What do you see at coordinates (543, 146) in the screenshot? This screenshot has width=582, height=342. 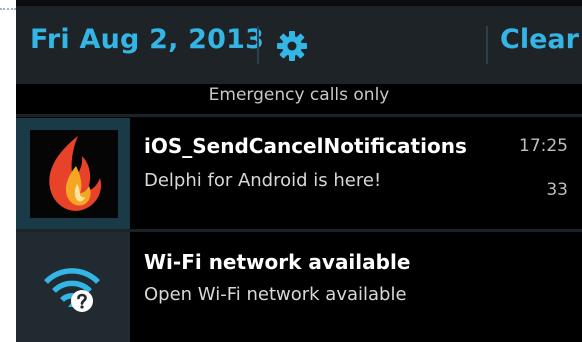 I see `notification-time: 17:25` at bounding box center [543, 146].